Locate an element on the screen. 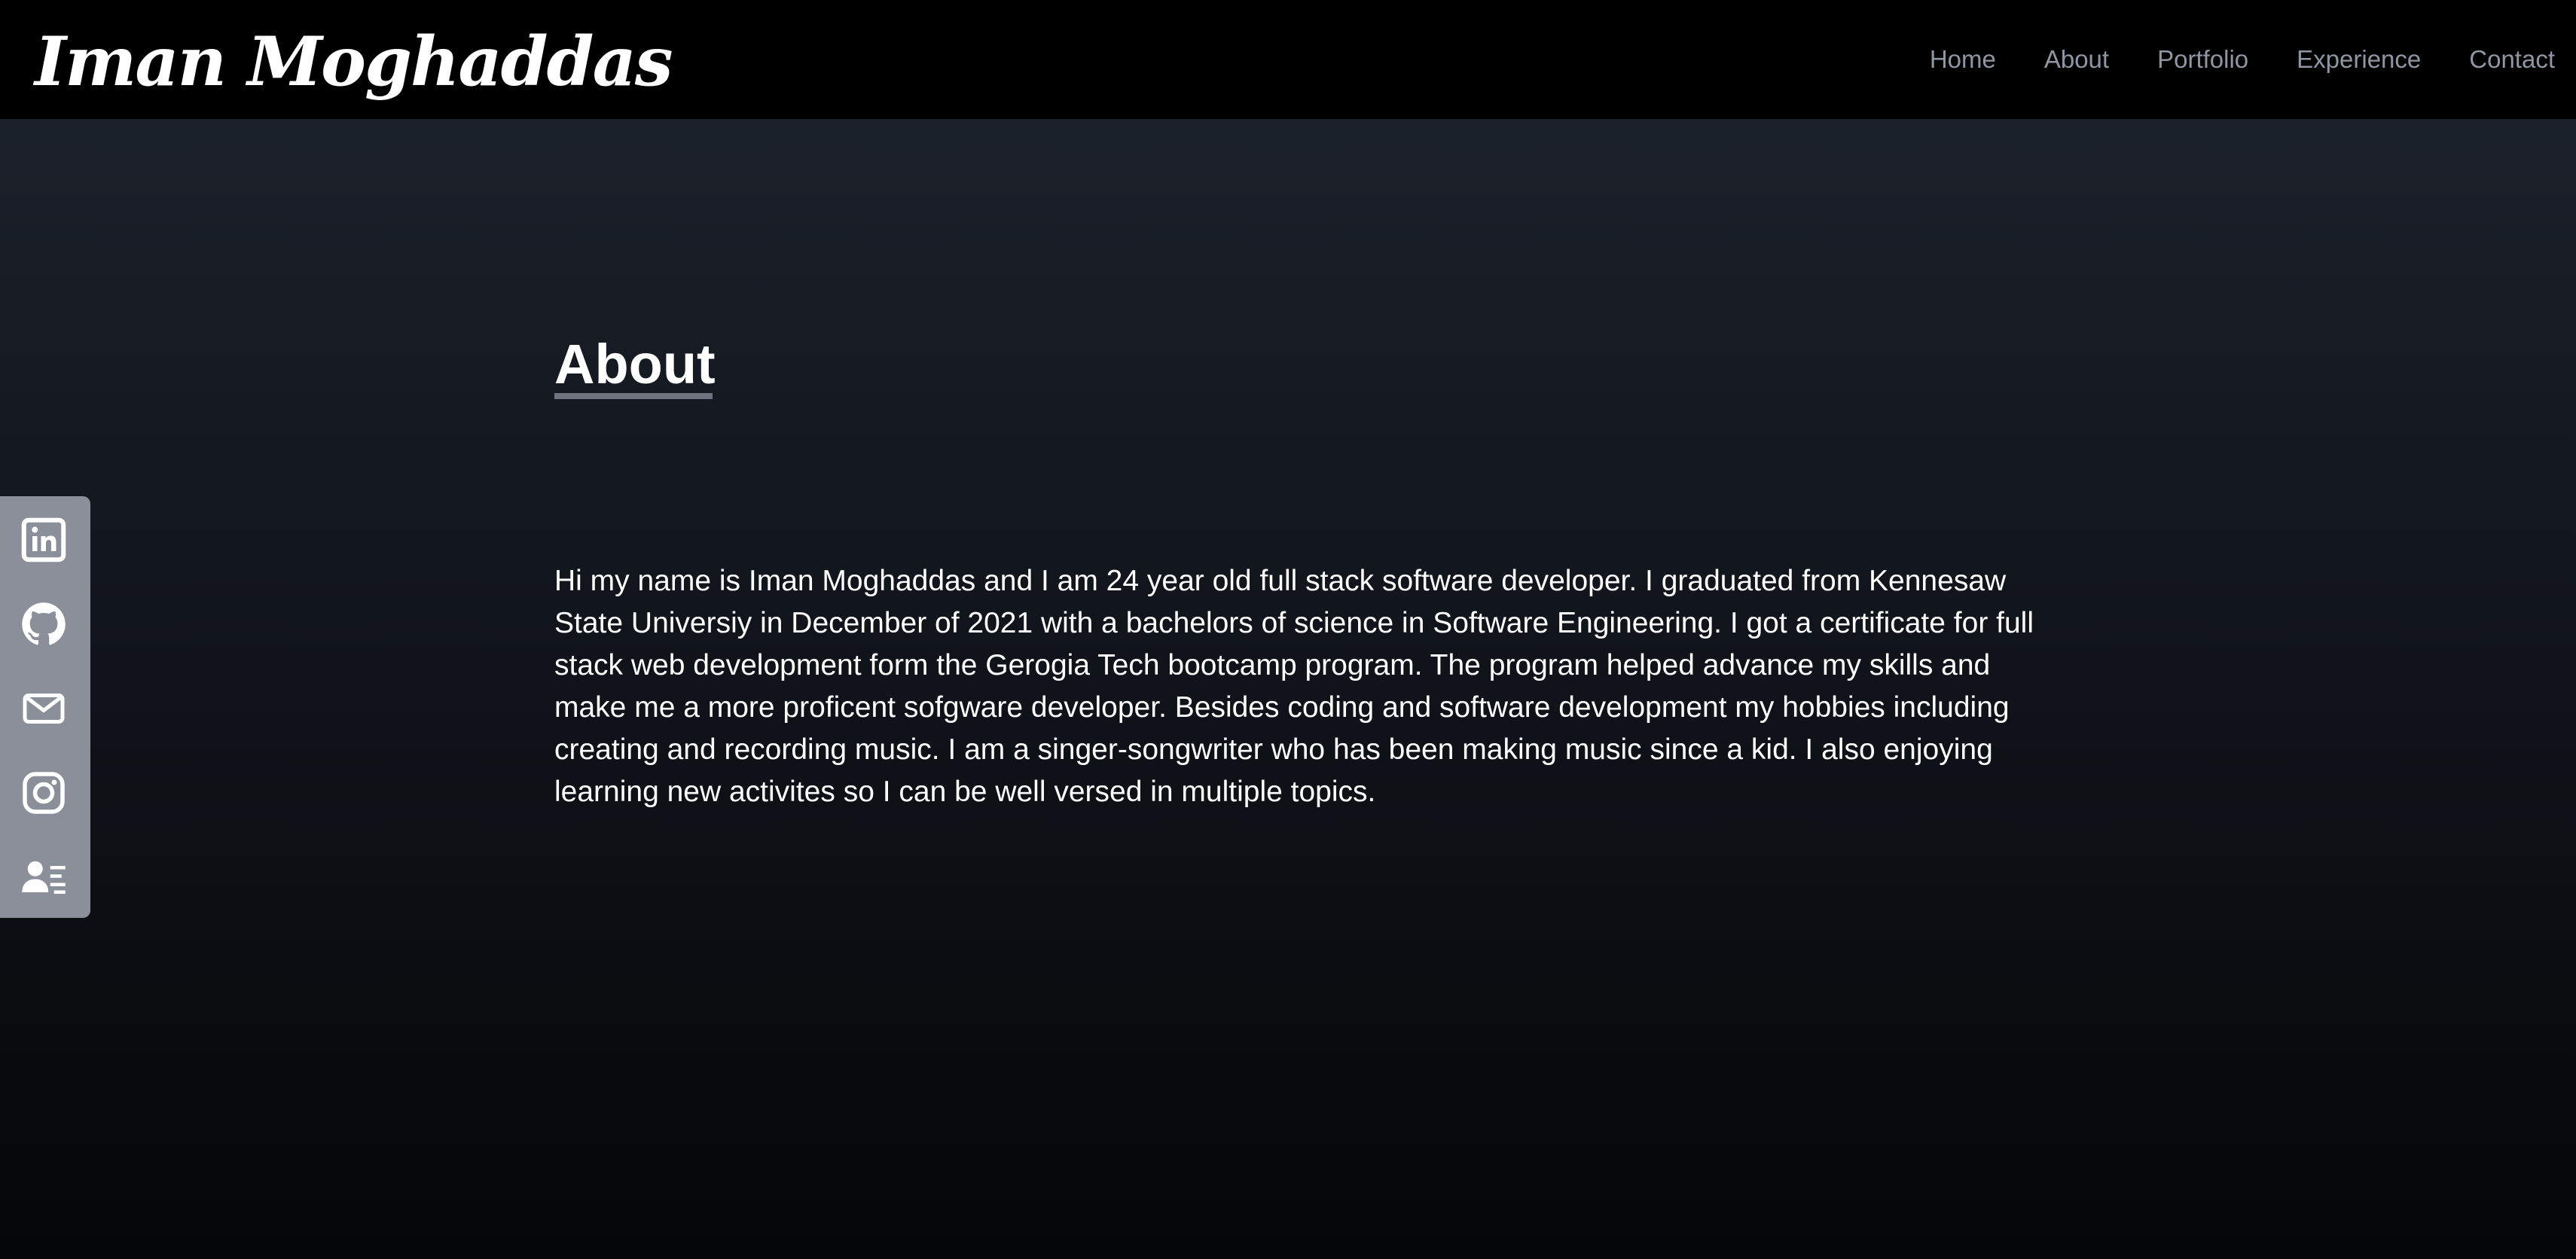 This screenshot has width=2576, height=1259. social-sidebar is located at coordinates (45, 707).